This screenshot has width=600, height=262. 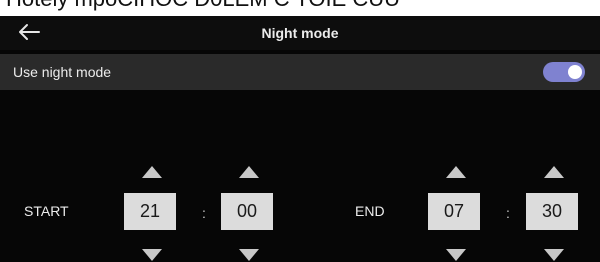 I want to click on start-minute-up-button, so click(x=249, y=172).